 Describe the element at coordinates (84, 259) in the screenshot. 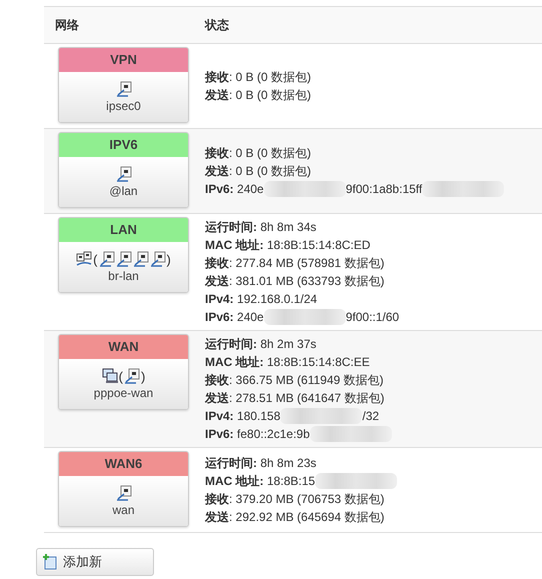

I see `bridge-icon` at that location.